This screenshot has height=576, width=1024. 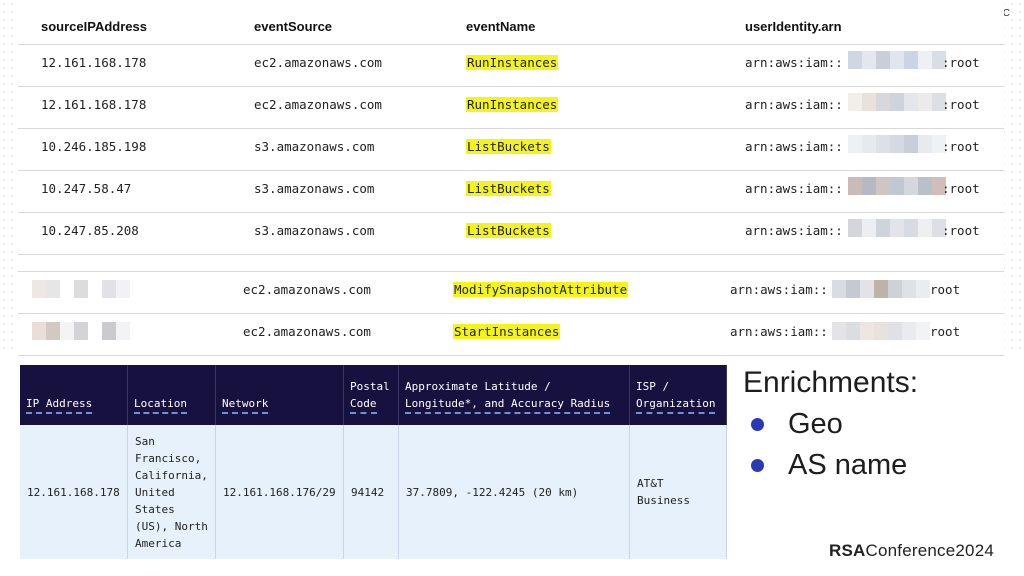 What do you see at coordinates (171, 395) in the screenshot?
I see `geo-col-location: Location` at bounding box center [171, 395].